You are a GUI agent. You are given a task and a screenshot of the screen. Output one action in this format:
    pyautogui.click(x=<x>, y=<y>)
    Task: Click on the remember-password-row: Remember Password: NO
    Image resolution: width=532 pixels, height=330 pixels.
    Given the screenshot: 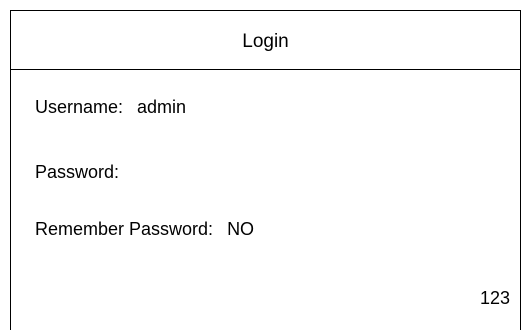 What is the action you would take?
    pyautogui.click(x=144, y=229)
    